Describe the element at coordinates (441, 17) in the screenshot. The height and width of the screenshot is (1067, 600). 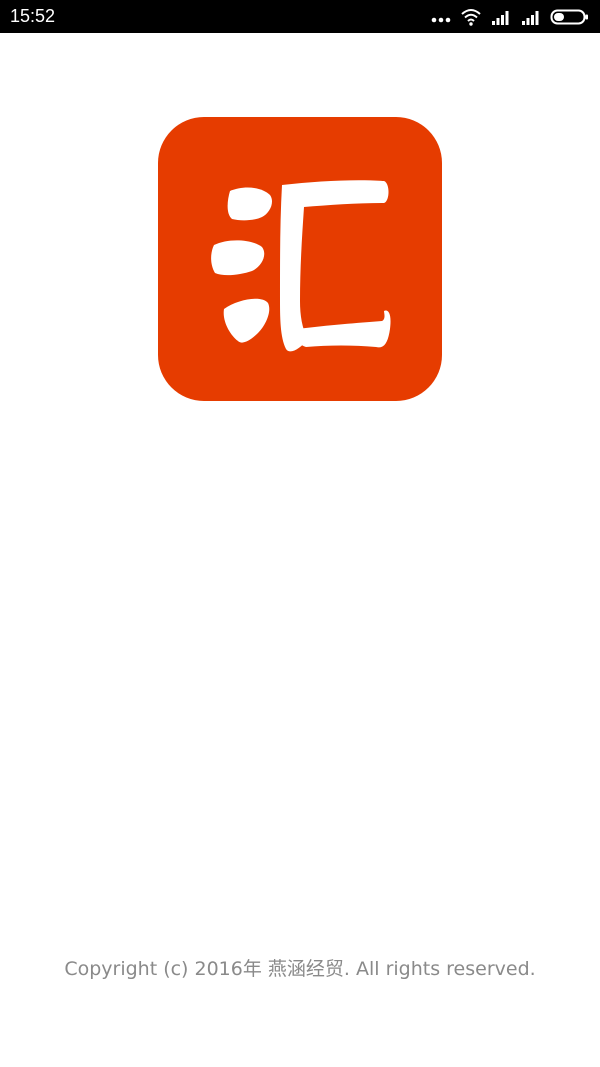
I see `more-dots-icon` at that location.